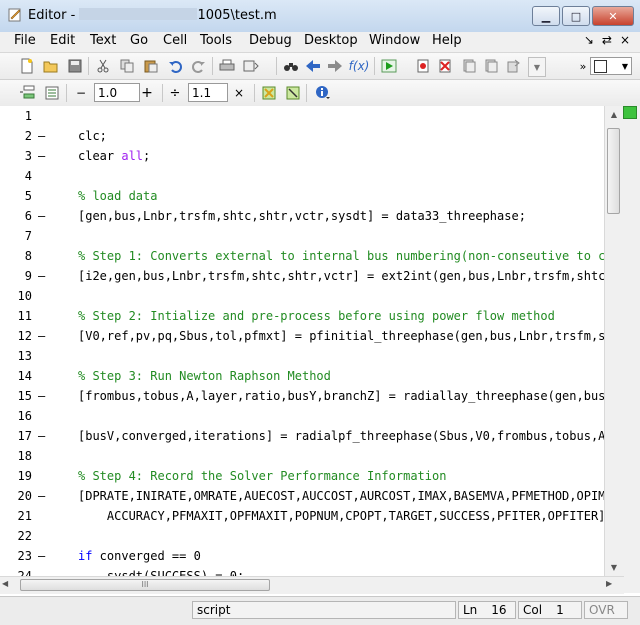  Describe the element at coordinates (199, 66) in the screenshot. I see `redo-icon` at that location.